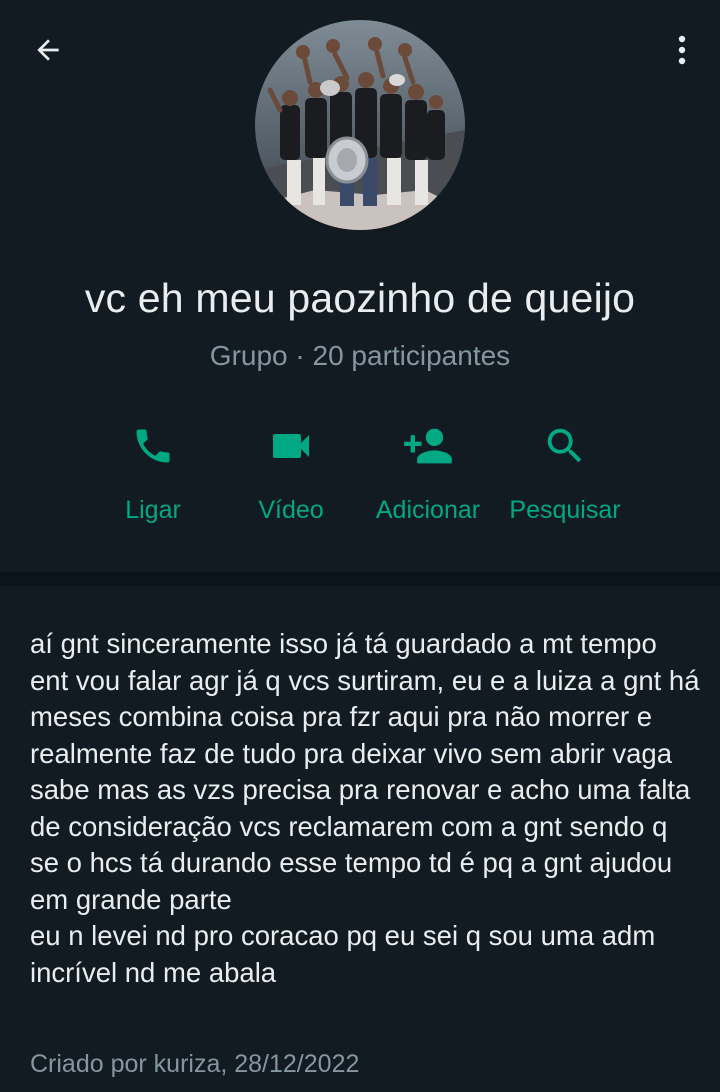 Image resolution: width=720 pixels, height=1092 pixels. I want to click on video-label: Vídeo, so click(291, 510).